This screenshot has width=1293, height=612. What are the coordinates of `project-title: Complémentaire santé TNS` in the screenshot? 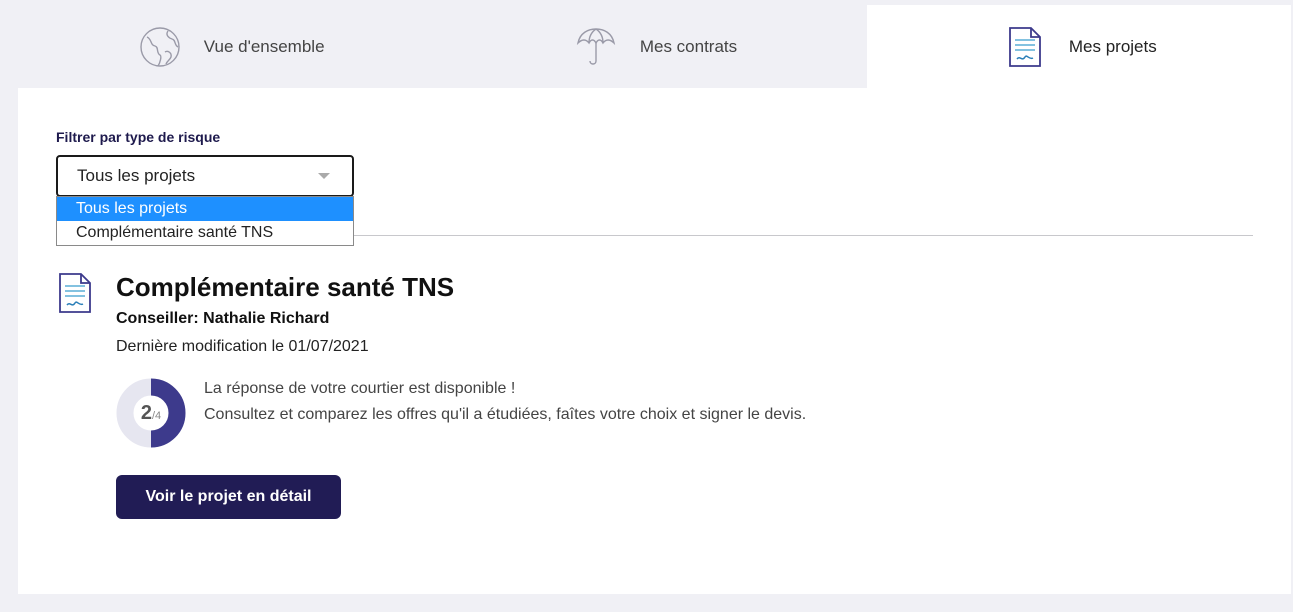 It's located at (285, 287).